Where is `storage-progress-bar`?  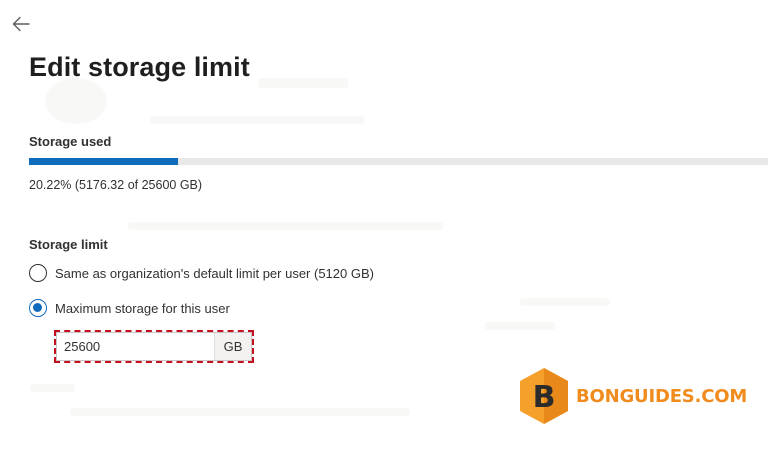
storage-progress-bar is located at coordinates (398, 161).